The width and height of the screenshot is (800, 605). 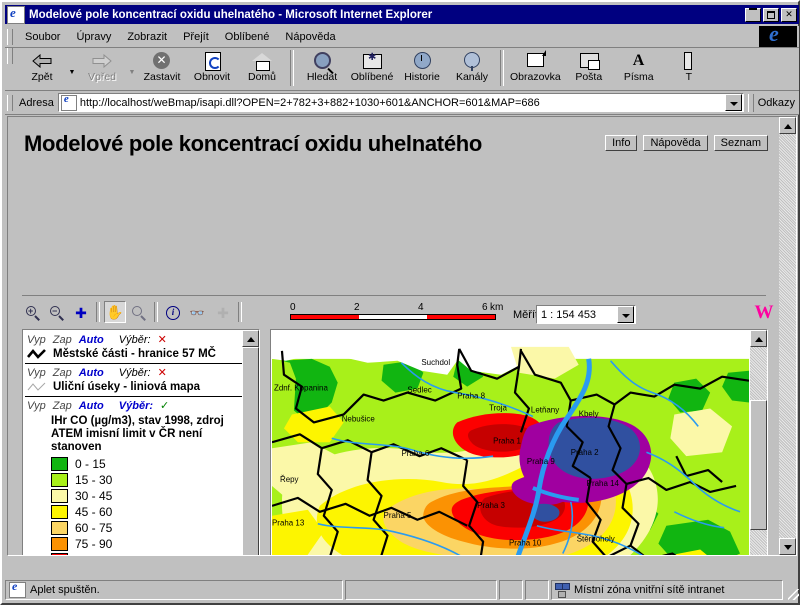 I want to click on channels-icon, so click(x=472, y=61).